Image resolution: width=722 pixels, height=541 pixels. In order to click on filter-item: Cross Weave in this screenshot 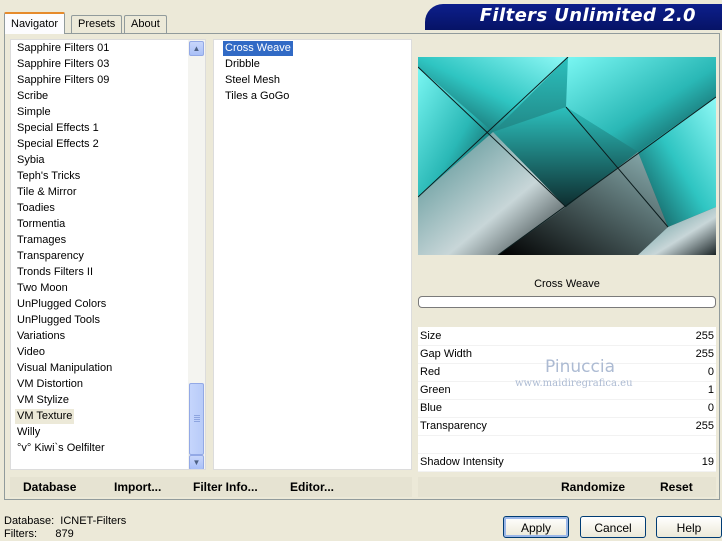, I will do `click(258, 48)`.